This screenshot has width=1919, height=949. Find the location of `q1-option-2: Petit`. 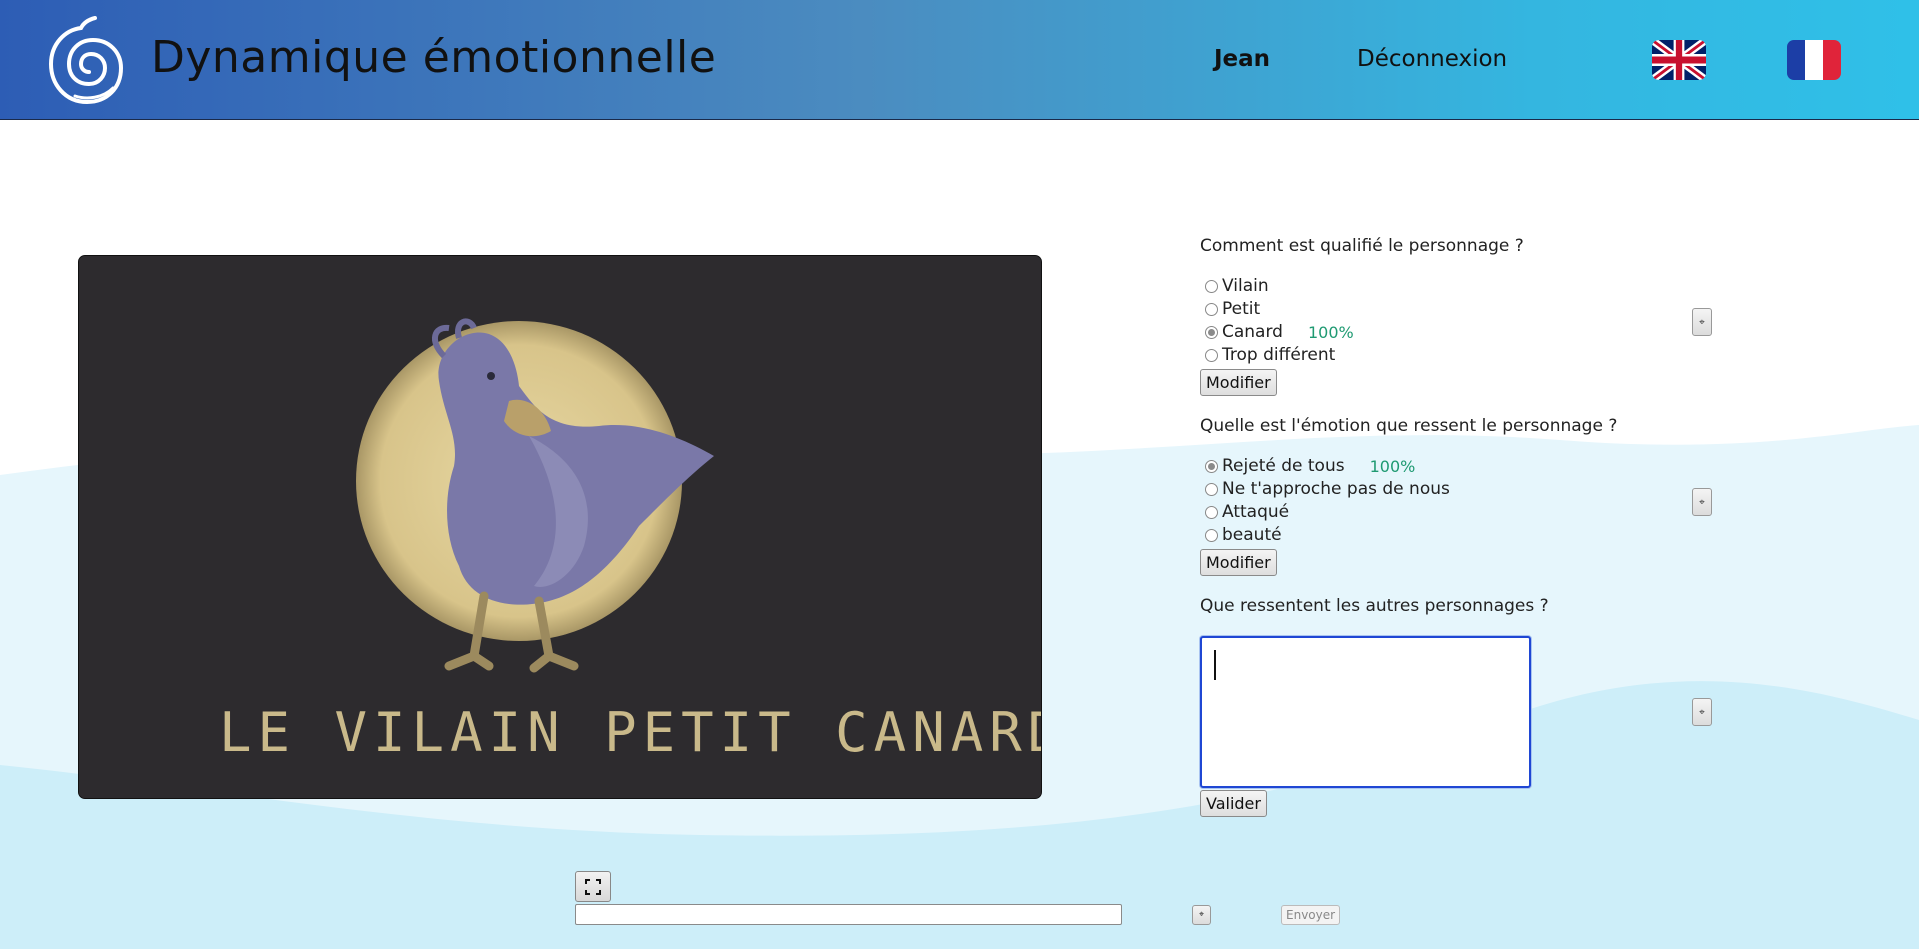

q1-option-2: Petit is located at coordinates (1232, 309).